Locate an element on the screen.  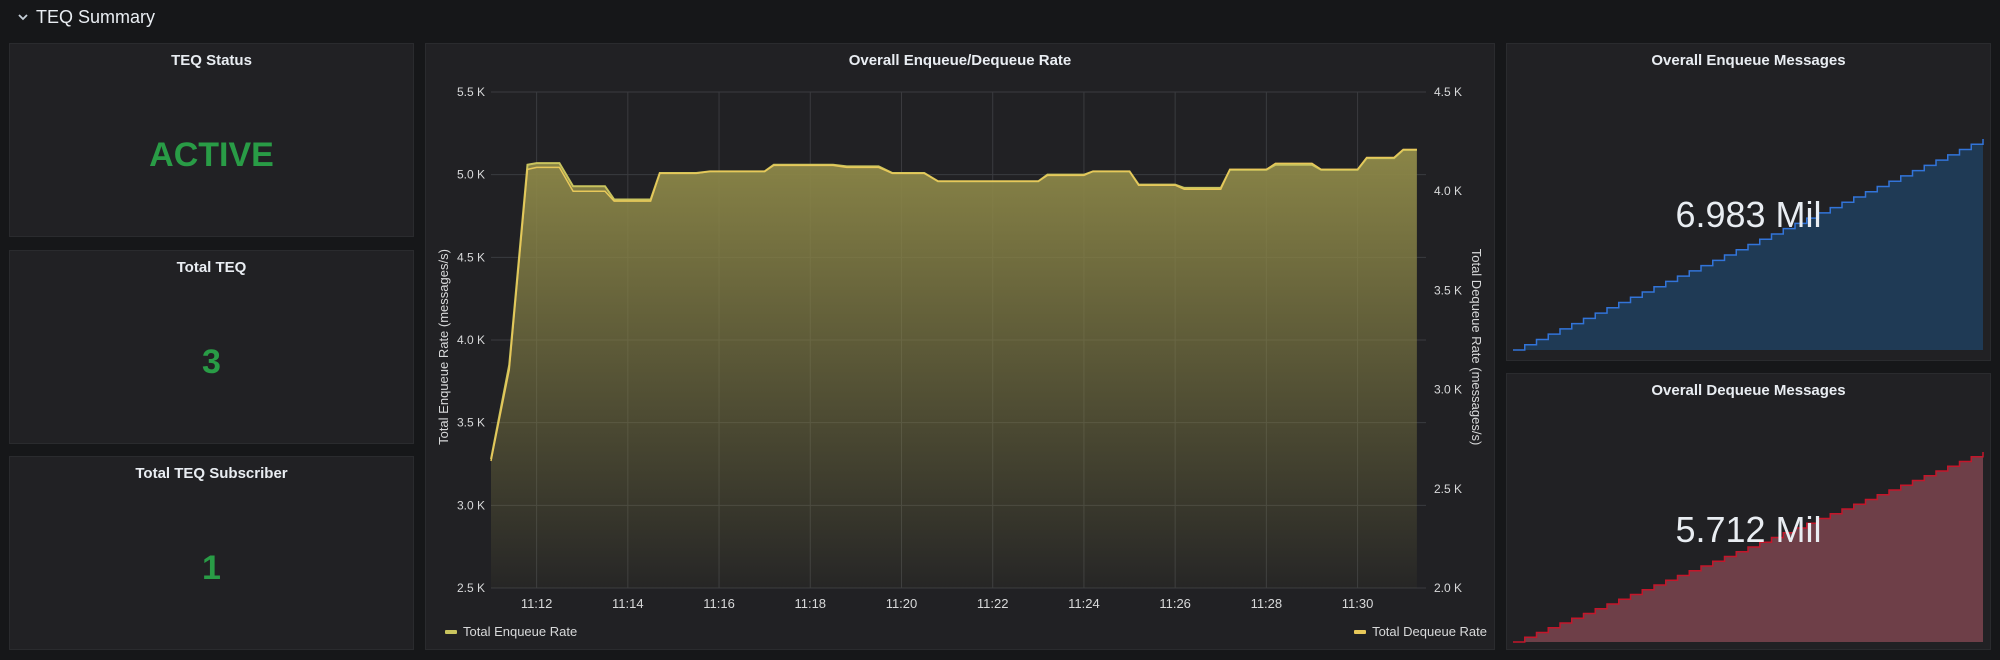
y-tick-label: 4.0 K is located at coordinates (471, 340).